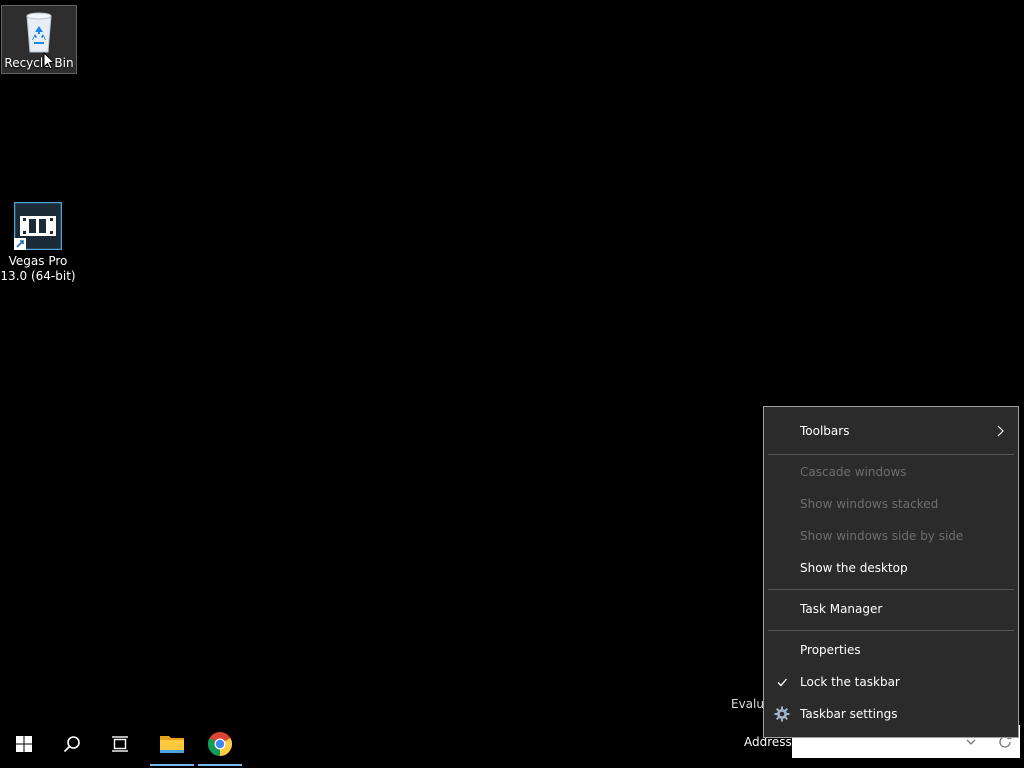 Image resolution: width=1024 pixels, height=768 pixels. Describe the element at coordinates (891, 650) in the screenshot. I see `menu-item-properties: Properties` at that location.